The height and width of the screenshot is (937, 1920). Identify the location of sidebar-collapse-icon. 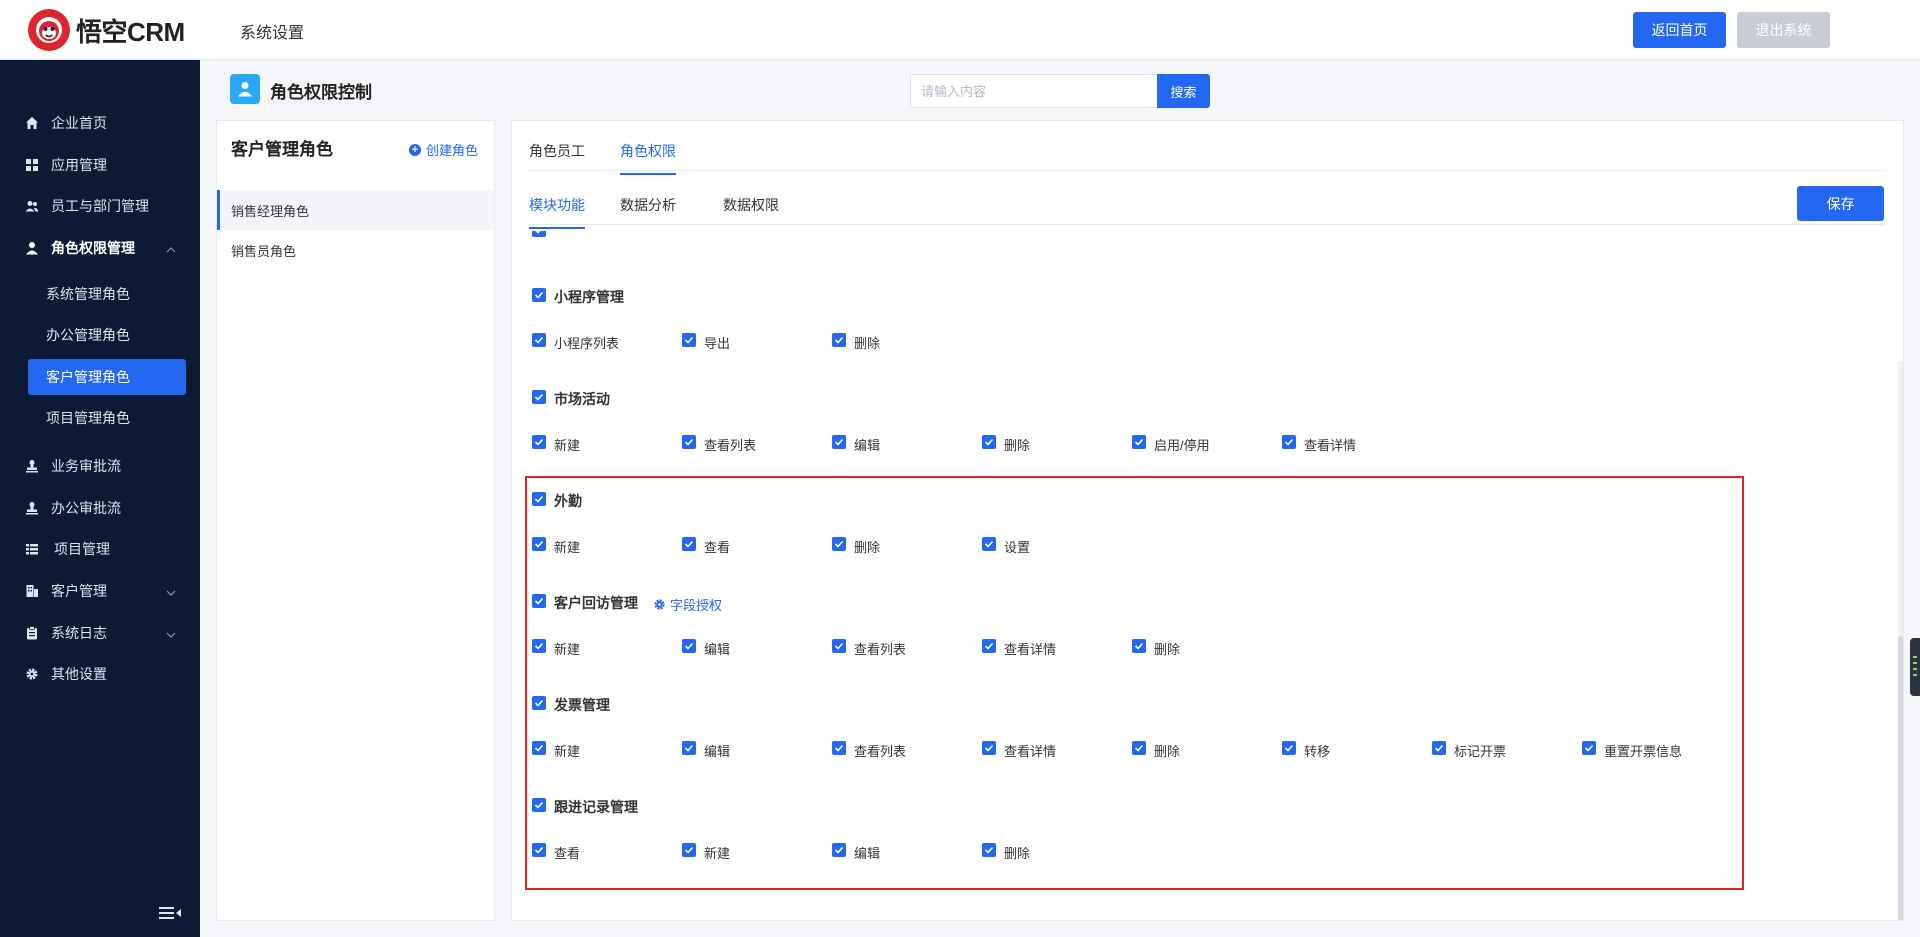
(170, 914).